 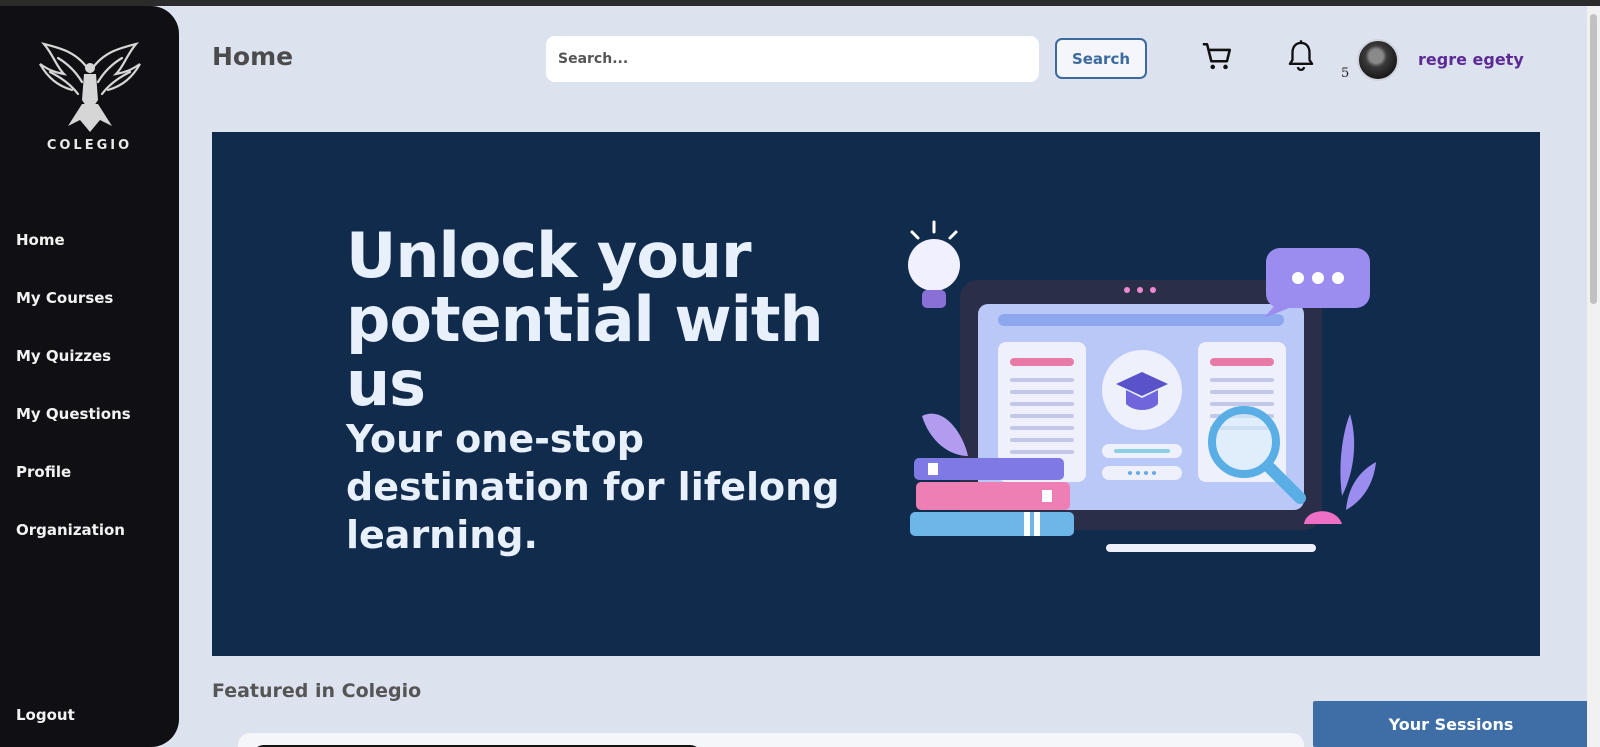 What do you see at coordinates (73, 414) in the screenshot?
I see `sidebar-item-my-questions: My Questions` at bounding box center [73, 414].